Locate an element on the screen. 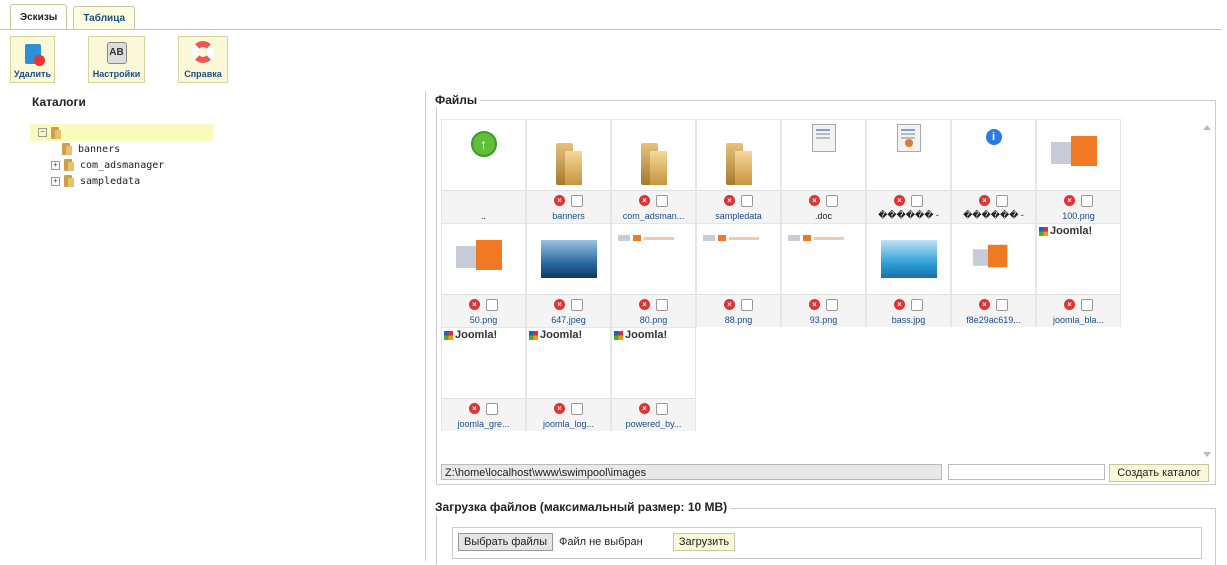 This screenshot has width=1227, height=565. create-folder-button: Создать каталог is located at coordinates (1159, 473).